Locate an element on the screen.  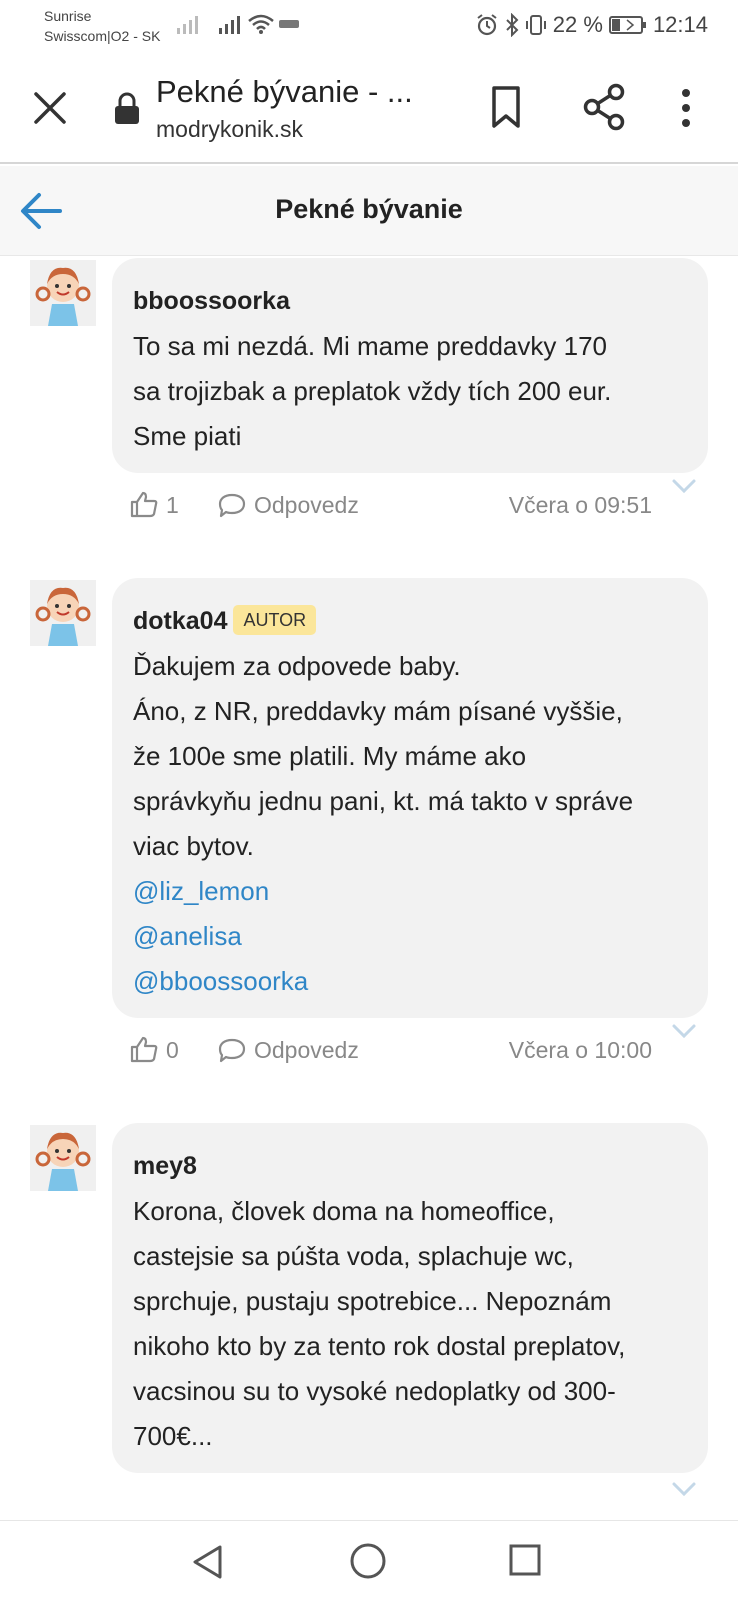
user-mention-link: @liz_lemon is located at coordinates (410, 891).